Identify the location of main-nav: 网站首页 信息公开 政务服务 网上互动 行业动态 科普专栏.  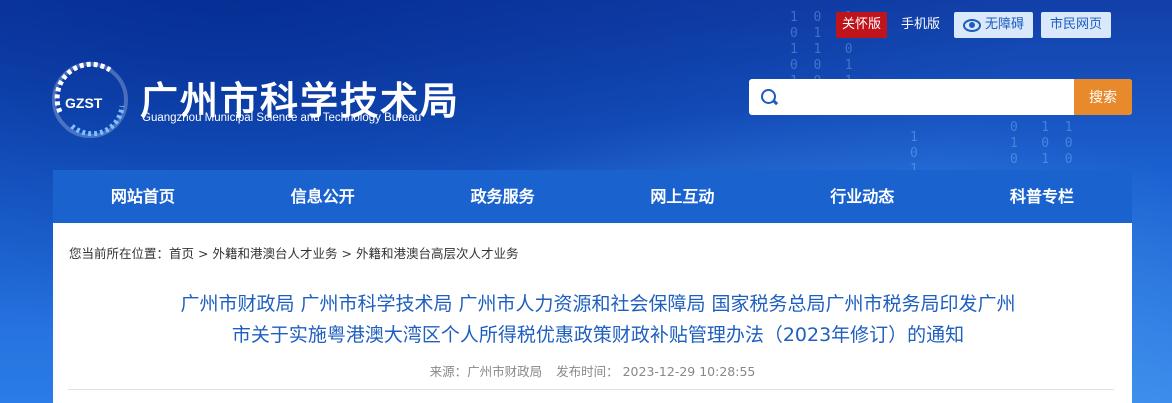
(592, 196).